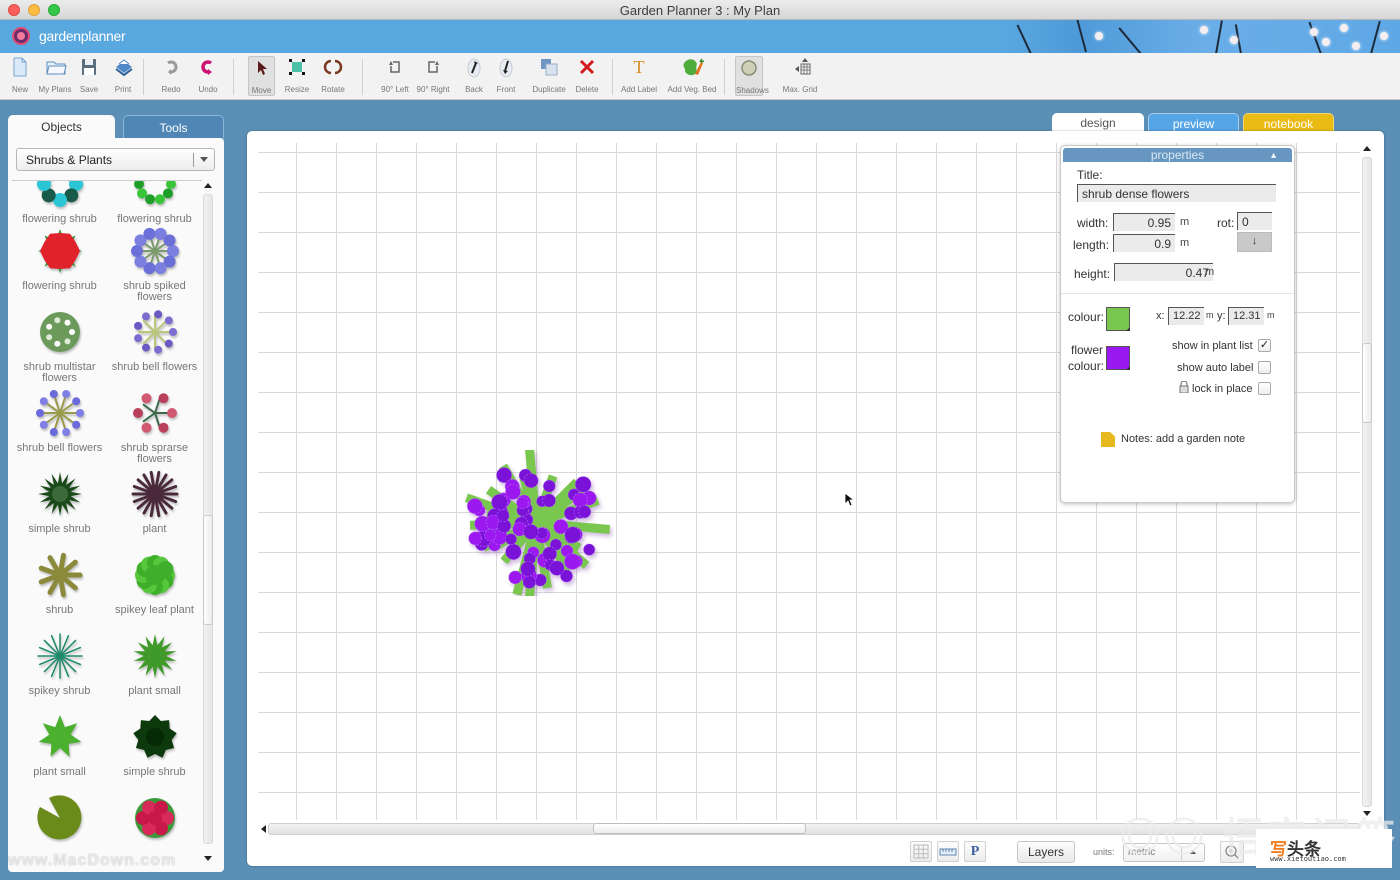  What do you see at coordinates (975, 851) in the screenshot?
I see `plant-list-p-button: P` at bounding box center [975, 851].